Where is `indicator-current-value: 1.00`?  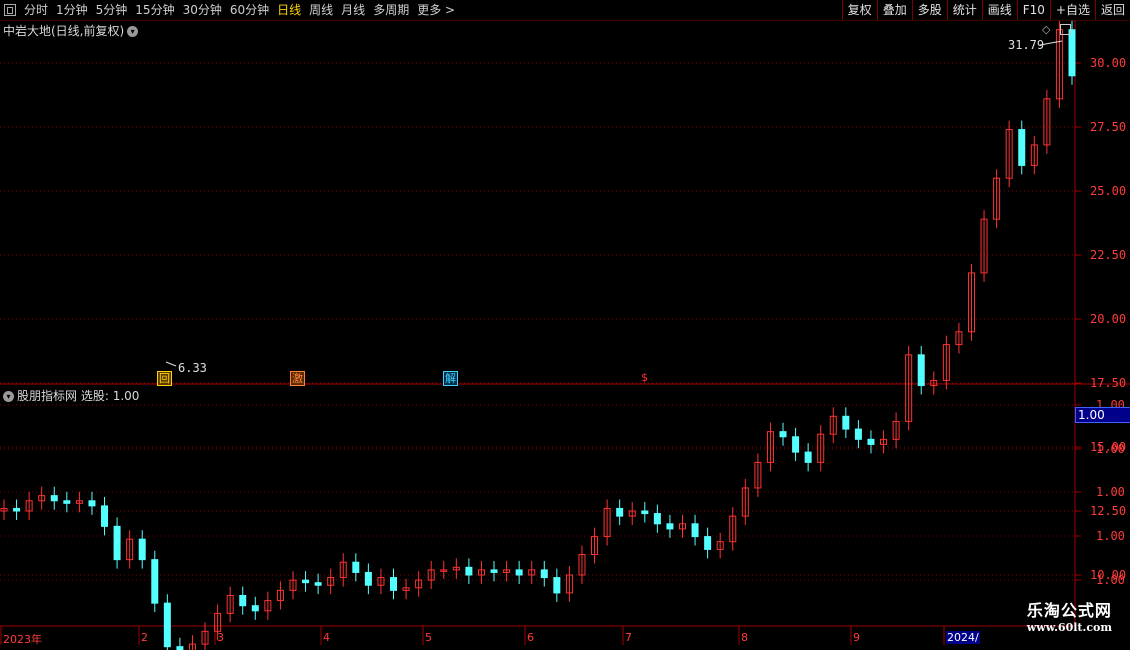 indicator-current-value: 1.00 is located at coordinates (1102, 415).